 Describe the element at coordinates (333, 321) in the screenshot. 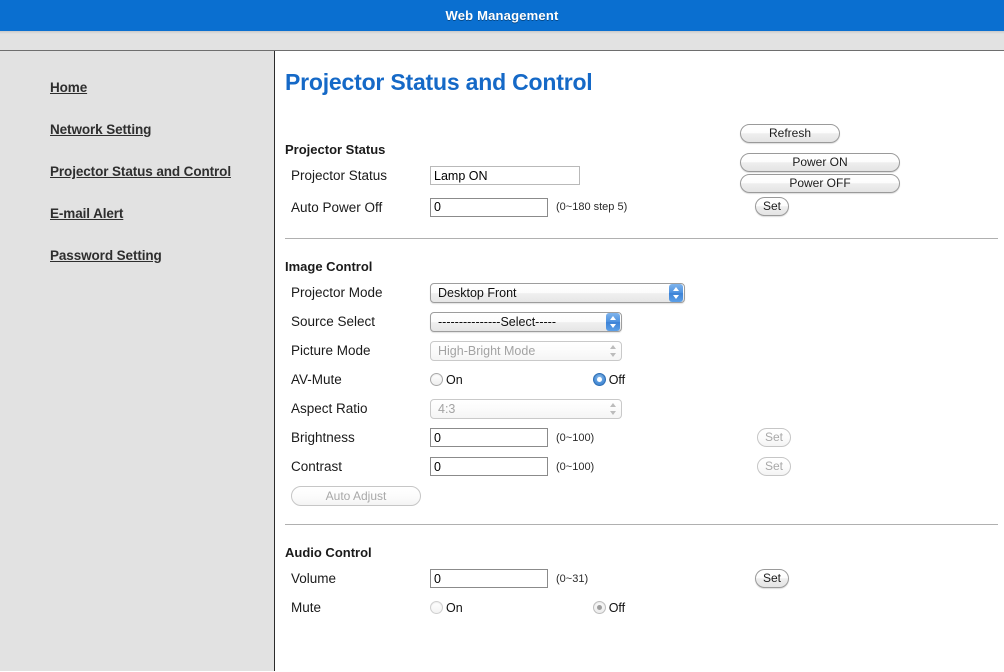

I see `label-source-select: Source Select` at that location.